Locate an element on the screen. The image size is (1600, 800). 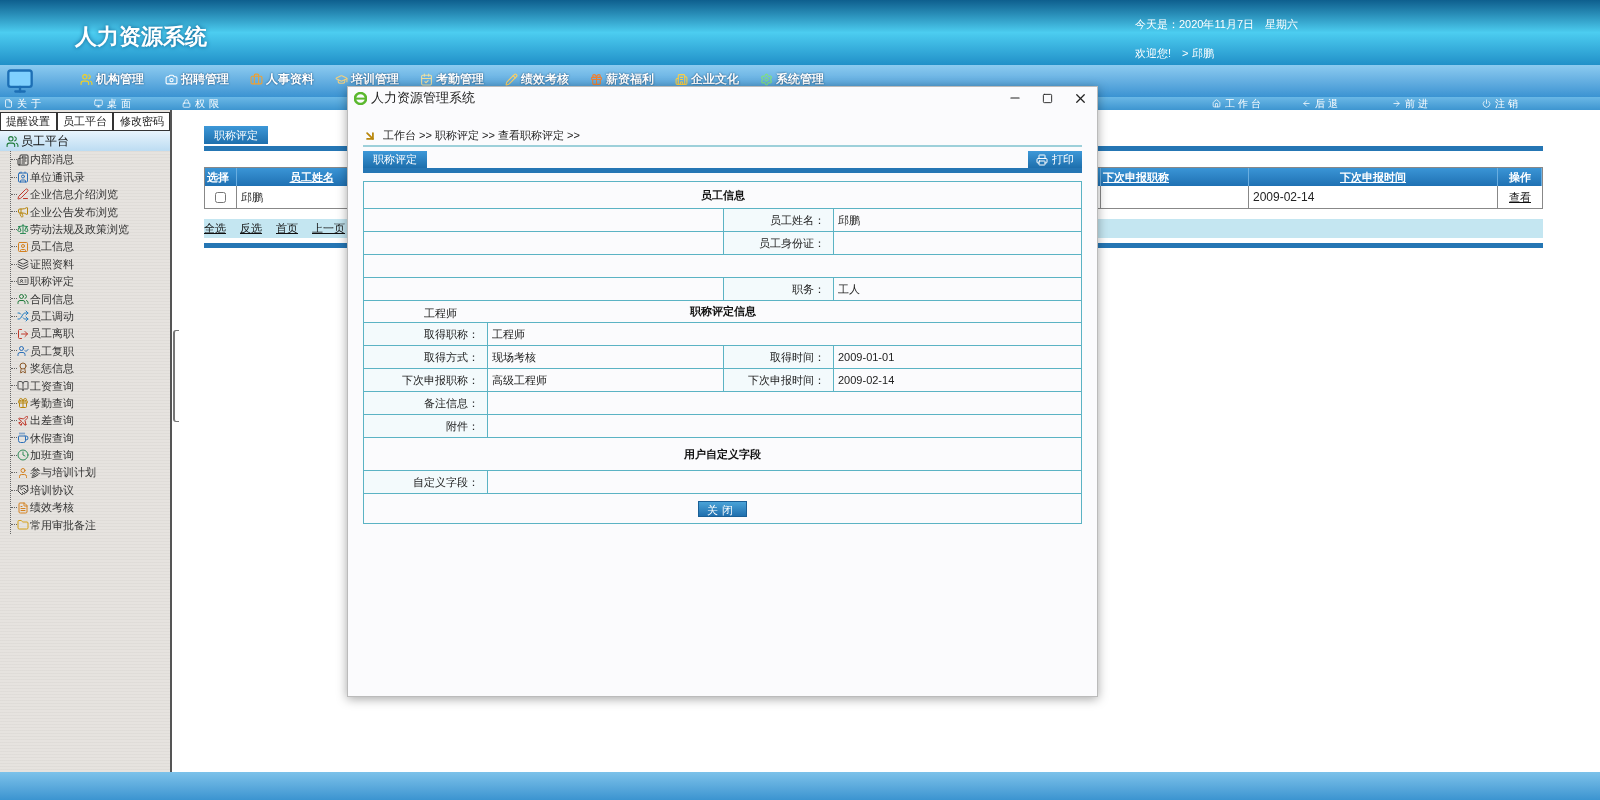
section-heading: 用户自定义字段 is located at coordinates (722, 454).